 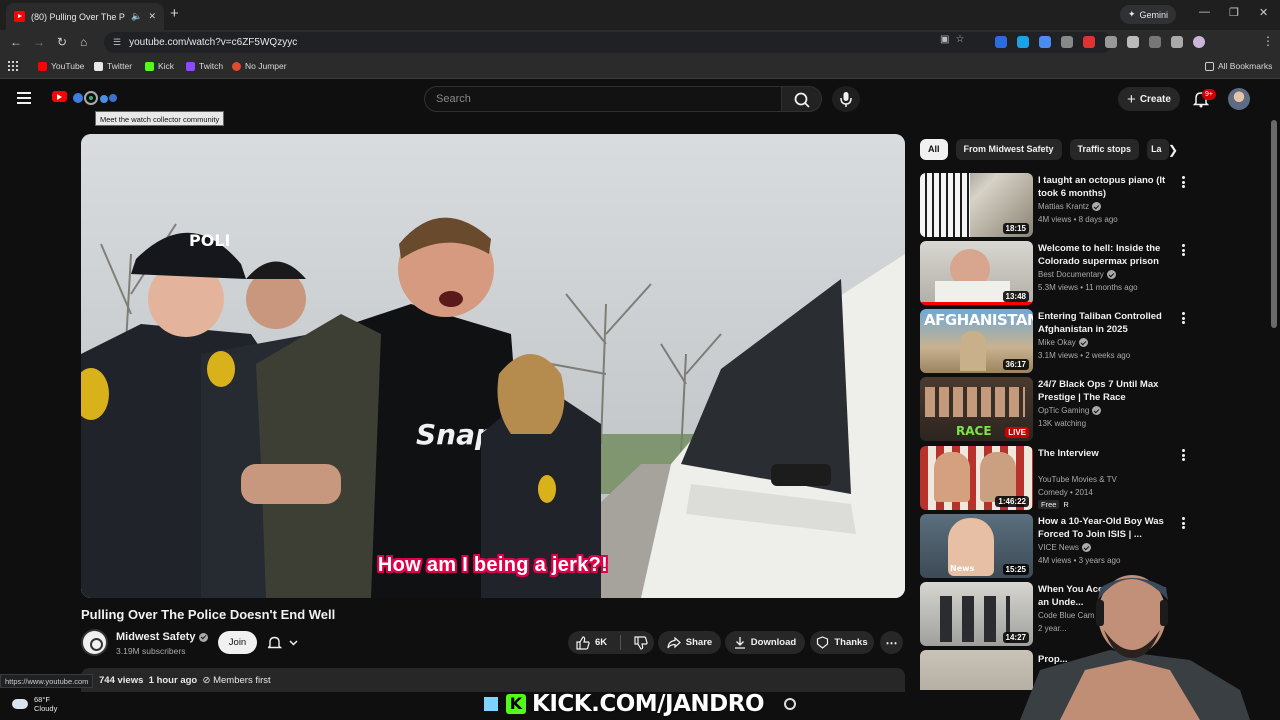 I want to click on rec-channel: YouTube Movies & TV, so click(x=1077, y=479).